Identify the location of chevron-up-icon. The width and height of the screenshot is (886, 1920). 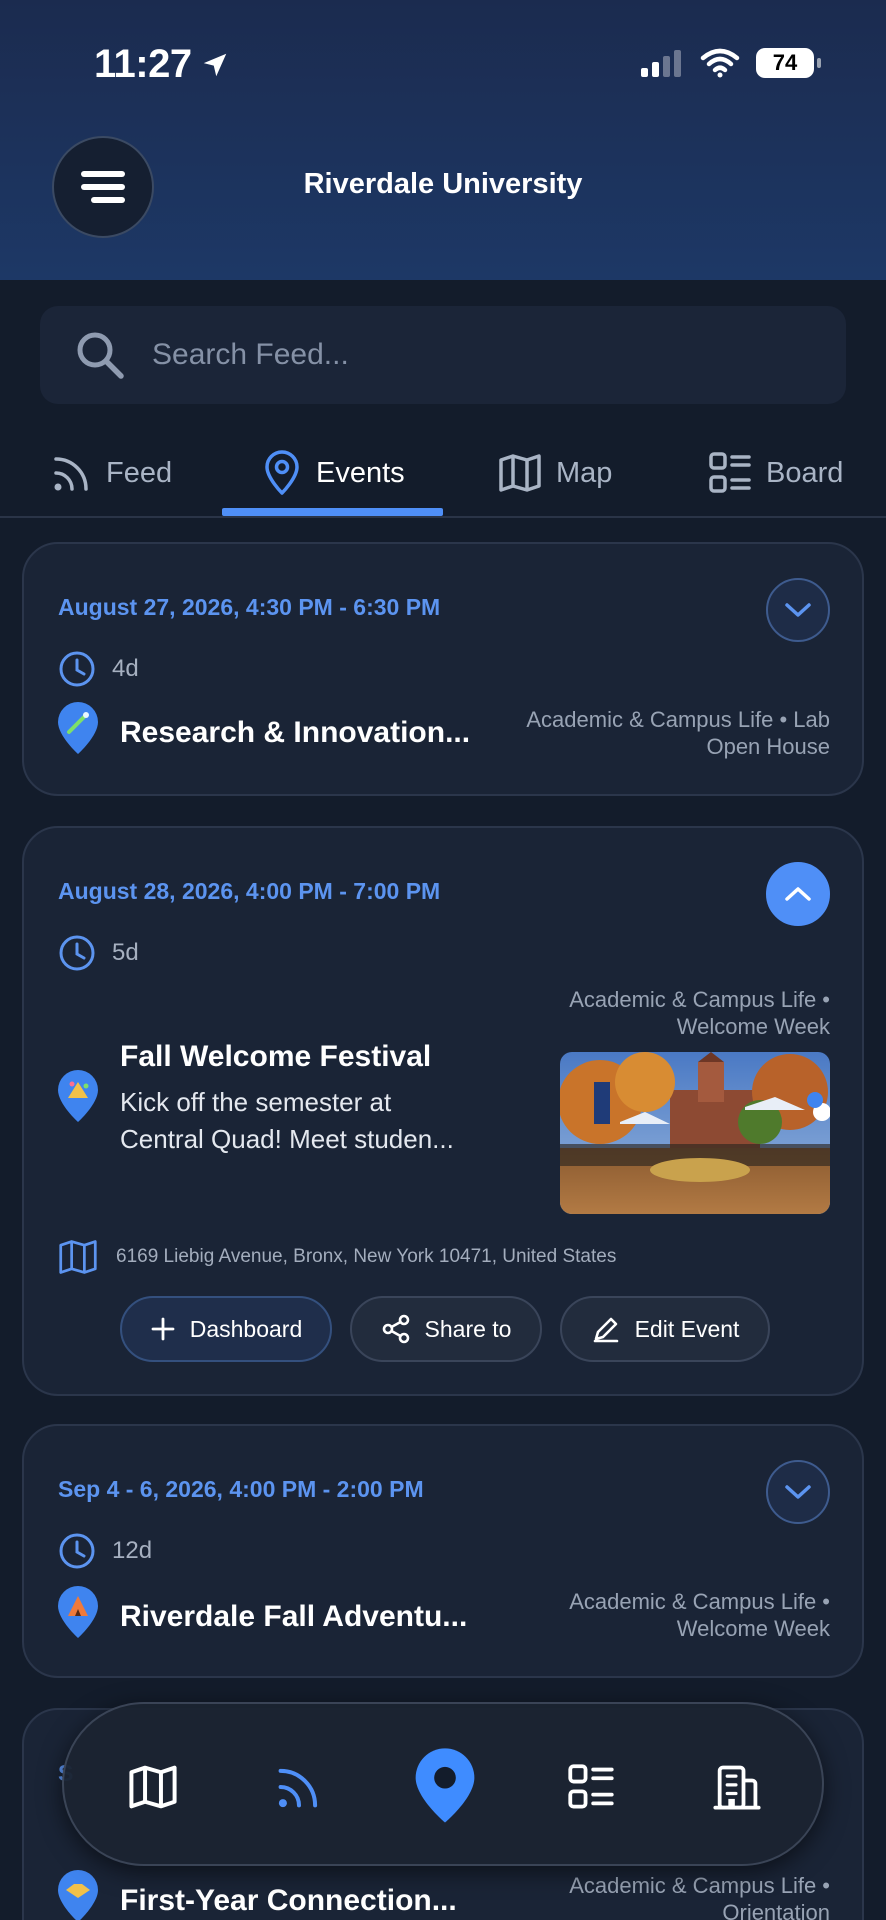
(798, 894).